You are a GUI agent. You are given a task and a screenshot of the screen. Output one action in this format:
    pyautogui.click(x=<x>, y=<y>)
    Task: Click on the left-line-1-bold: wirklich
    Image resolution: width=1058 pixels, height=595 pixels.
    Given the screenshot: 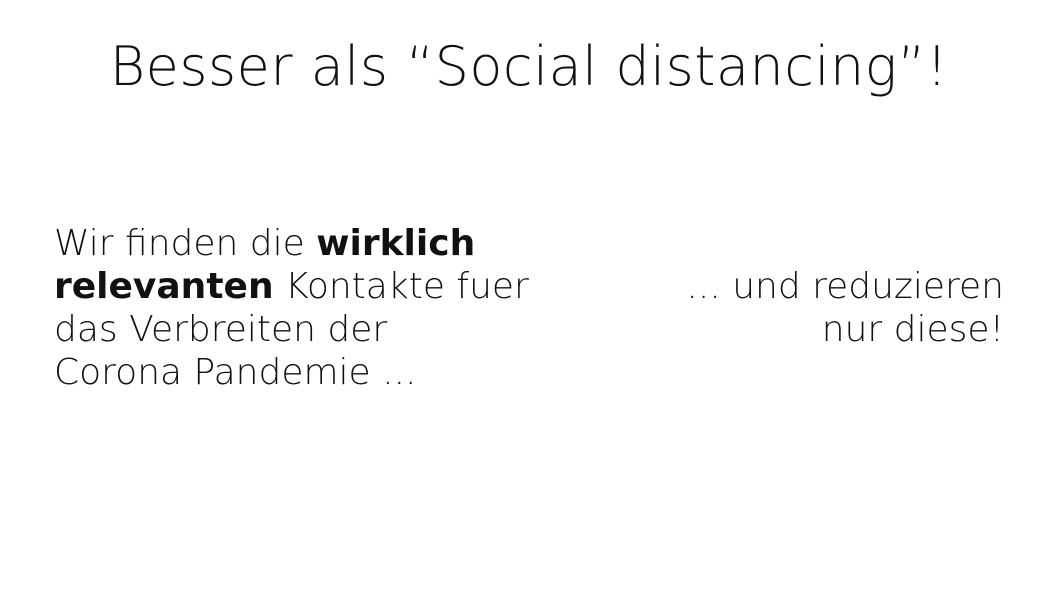 What is the action you would take?
    pyautogui.click(x=396, y=243)
    